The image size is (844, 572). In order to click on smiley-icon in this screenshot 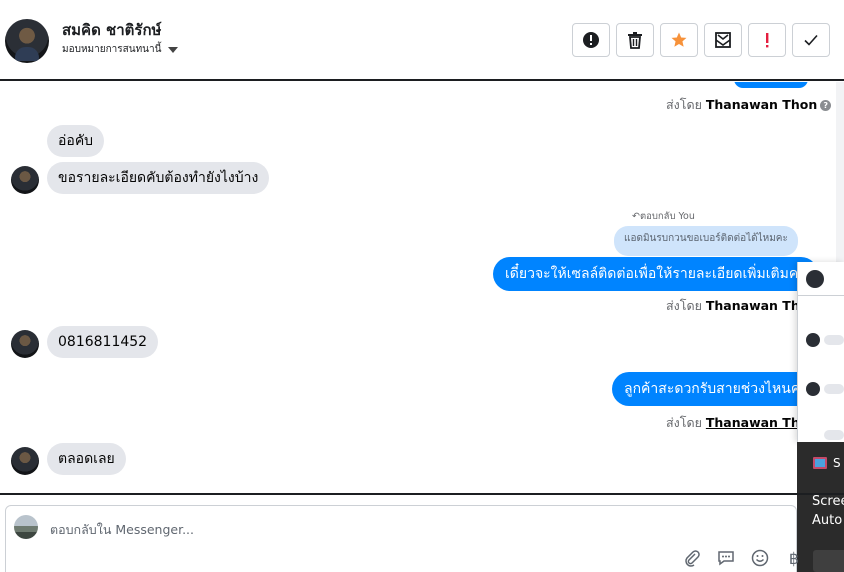, I will do `click(760, 558)`.